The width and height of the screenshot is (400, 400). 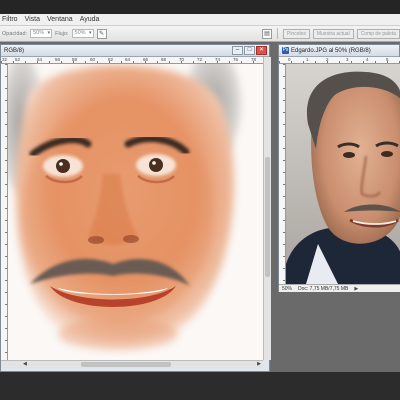 What do you see at coordinates (387, 59) in the screenshot?
I see `ruler-label: 5` at bounding box center [387, 59].